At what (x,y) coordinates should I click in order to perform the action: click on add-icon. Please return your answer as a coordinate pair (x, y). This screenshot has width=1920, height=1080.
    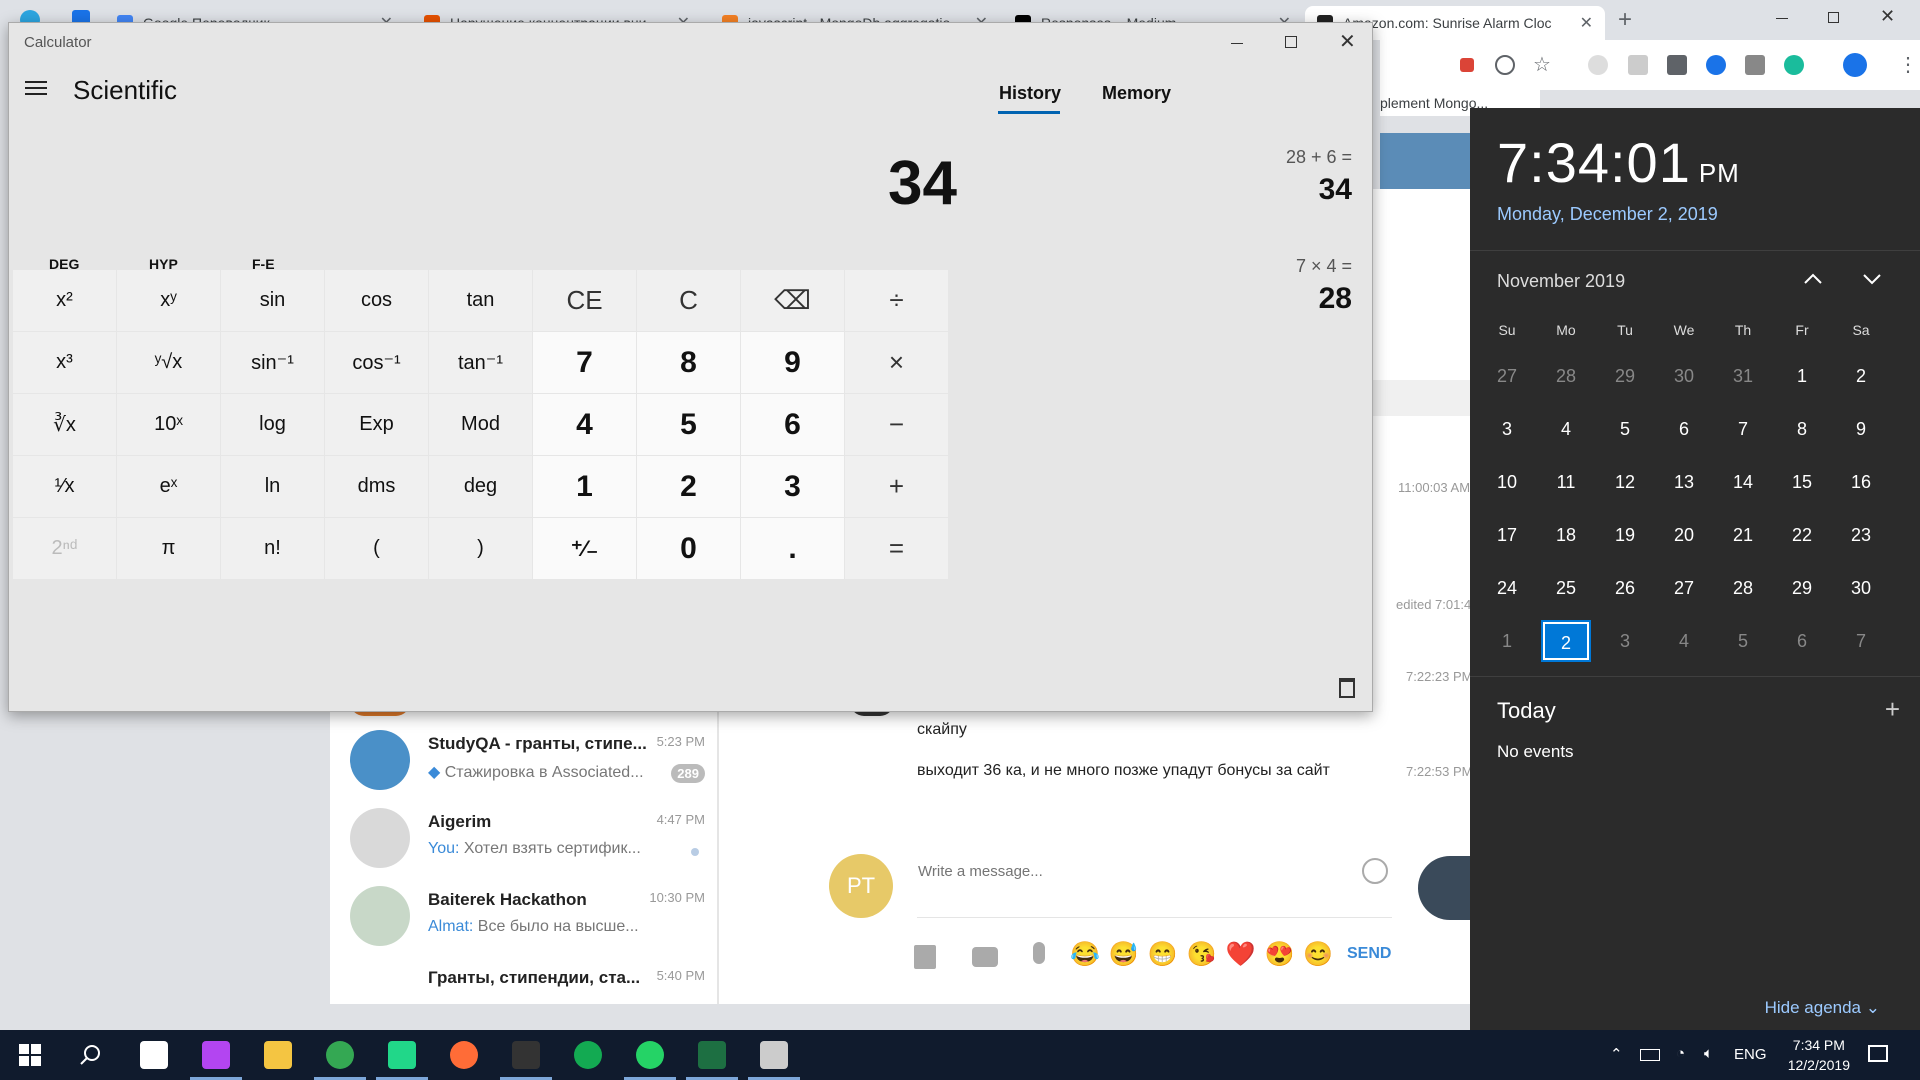
    Looking at the image, I should click on (1505, 65).